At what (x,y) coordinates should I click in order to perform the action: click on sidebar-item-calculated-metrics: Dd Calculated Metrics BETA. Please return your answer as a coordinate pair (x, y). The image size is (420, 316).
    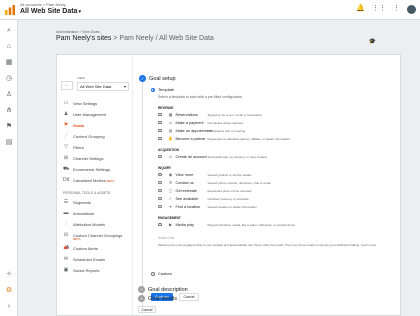
    Looking at the image, I should click on (97, 183).